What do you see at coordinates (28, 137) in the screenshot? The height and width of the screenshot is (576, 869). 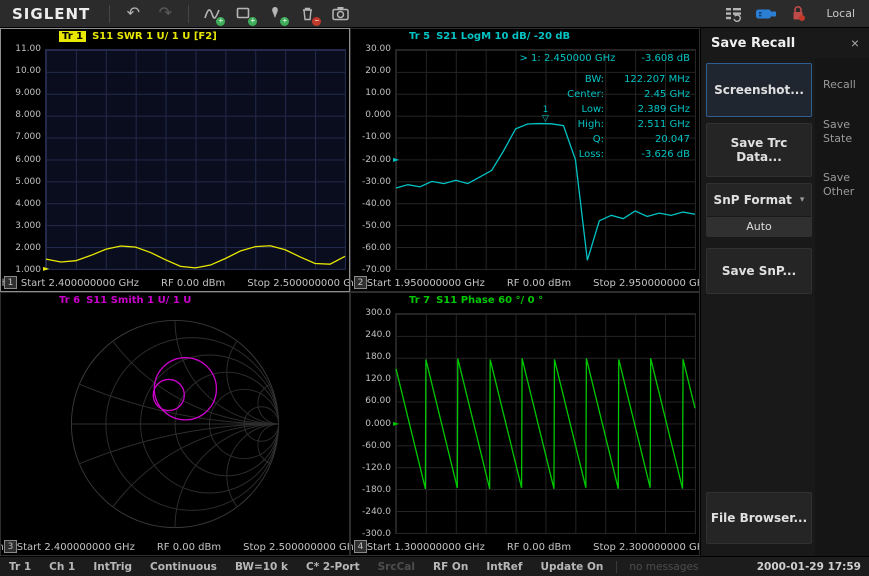 I see `y-tick: 7.000` at bounding box center [28, 137].